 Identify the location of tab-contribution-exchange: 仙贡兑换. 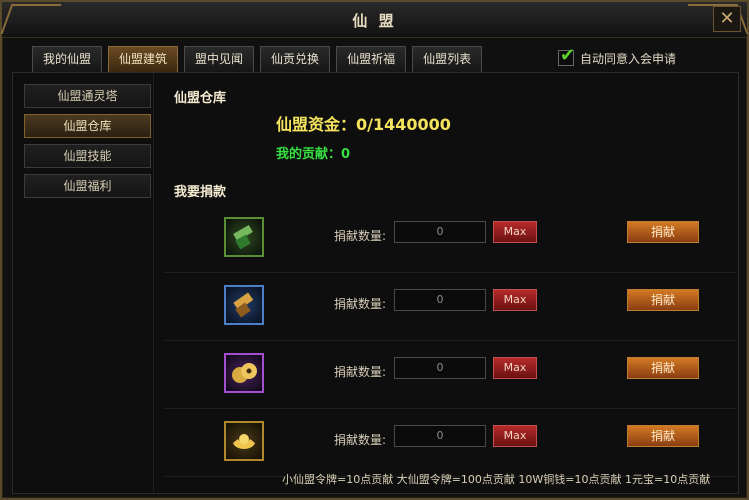
(295, 59).